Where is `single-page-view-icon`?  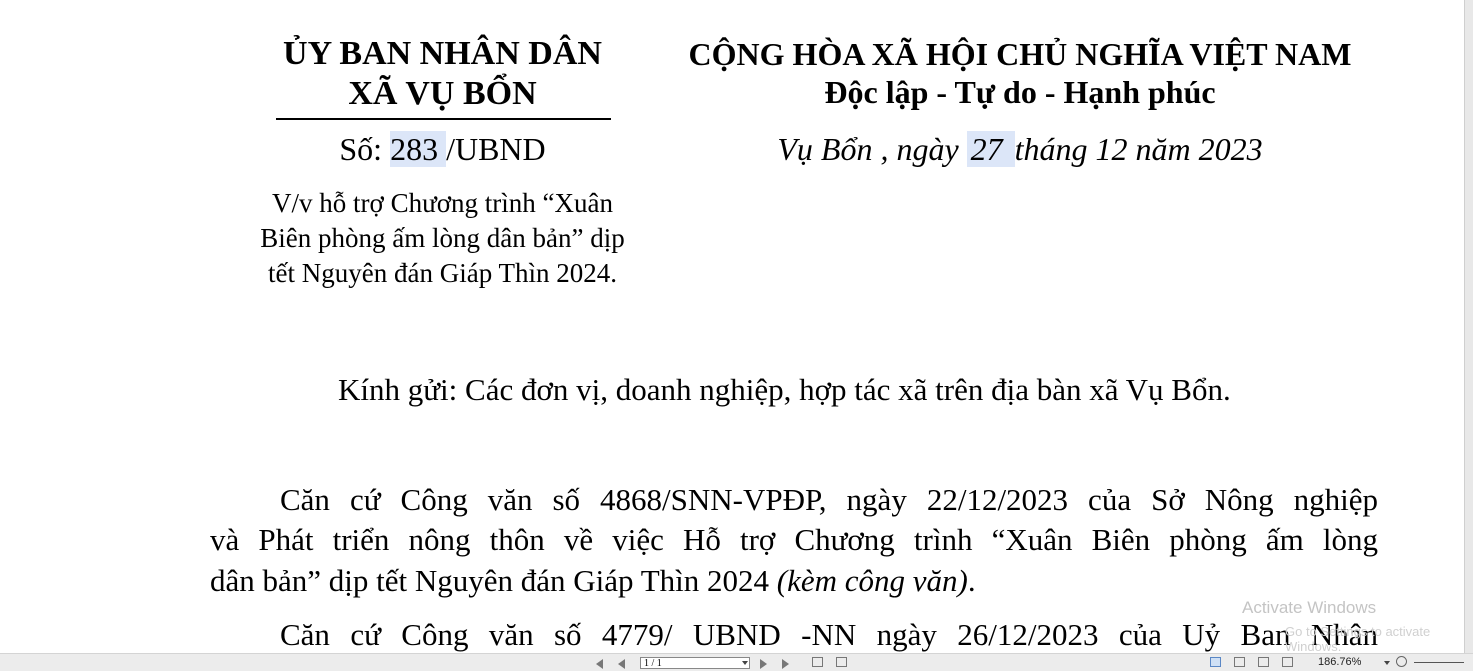 single-page-view-icon is located at coordinates (1215, 662).